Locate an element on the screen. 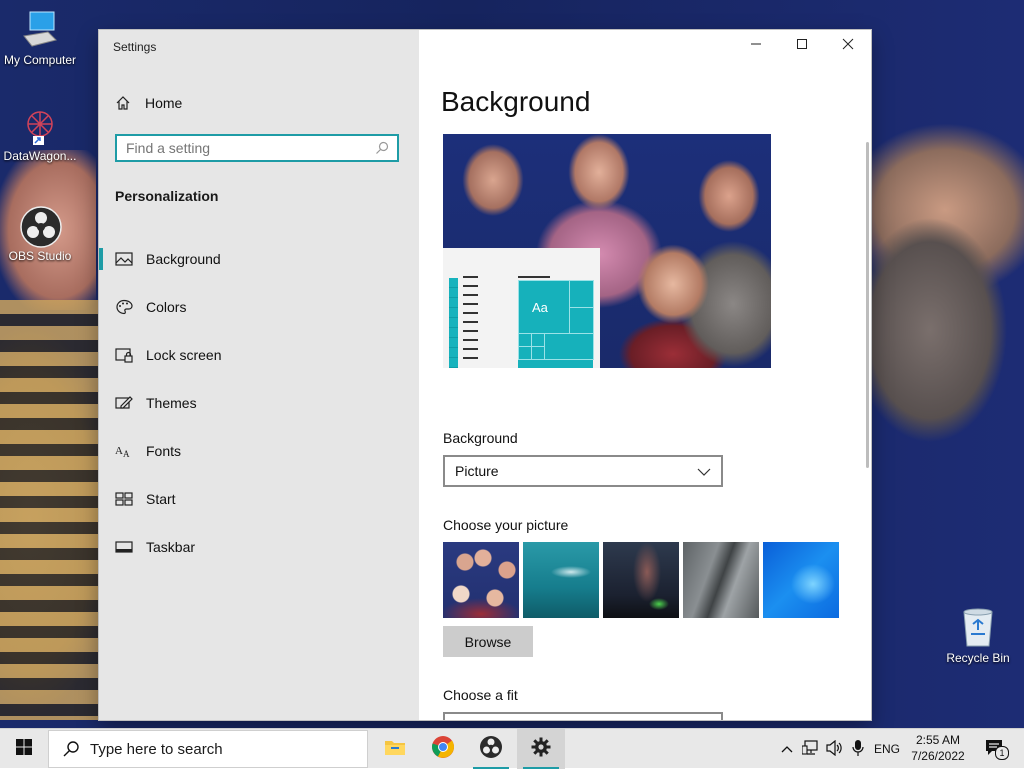  thumbnail-windows-default is located at coordinates (801, 580).